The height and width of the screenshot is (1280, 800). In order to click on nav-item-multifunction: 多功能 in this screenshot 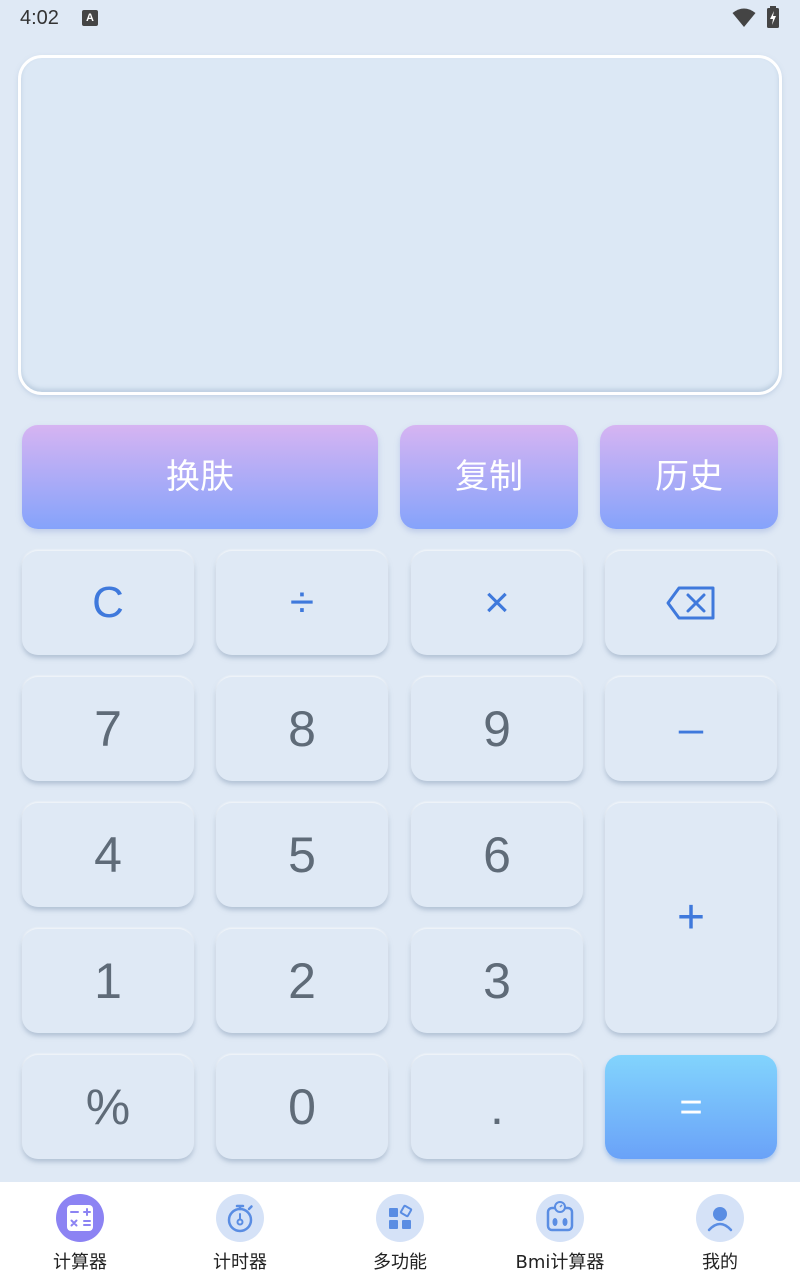, I will do `click(400, 1231)`.